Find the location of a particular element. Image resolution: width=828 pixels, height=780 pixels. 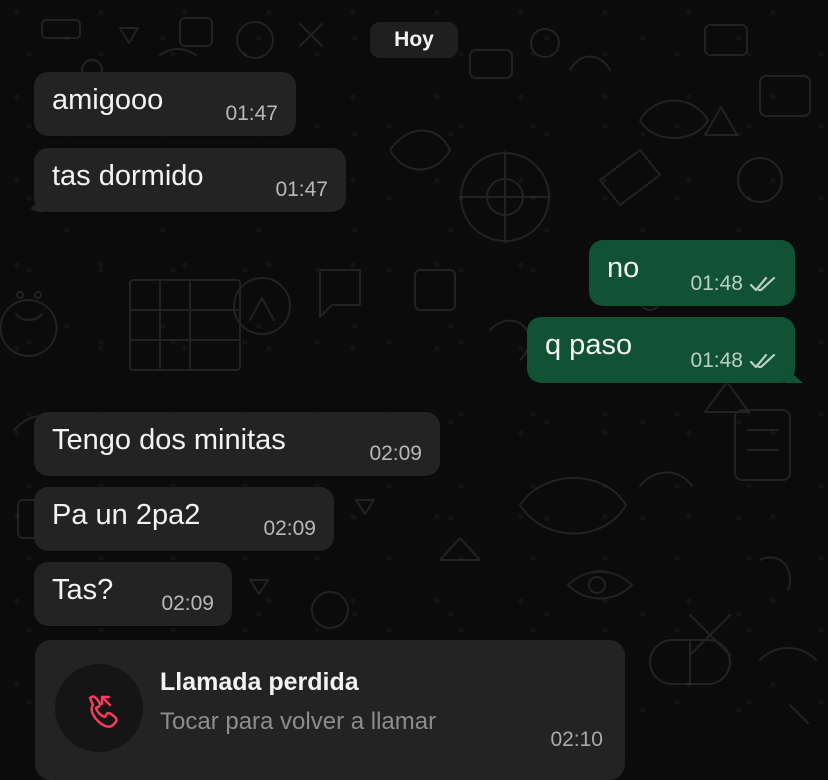

incoming-message-bubble: amigooo 01:47 is located at coordinates (165, 104).